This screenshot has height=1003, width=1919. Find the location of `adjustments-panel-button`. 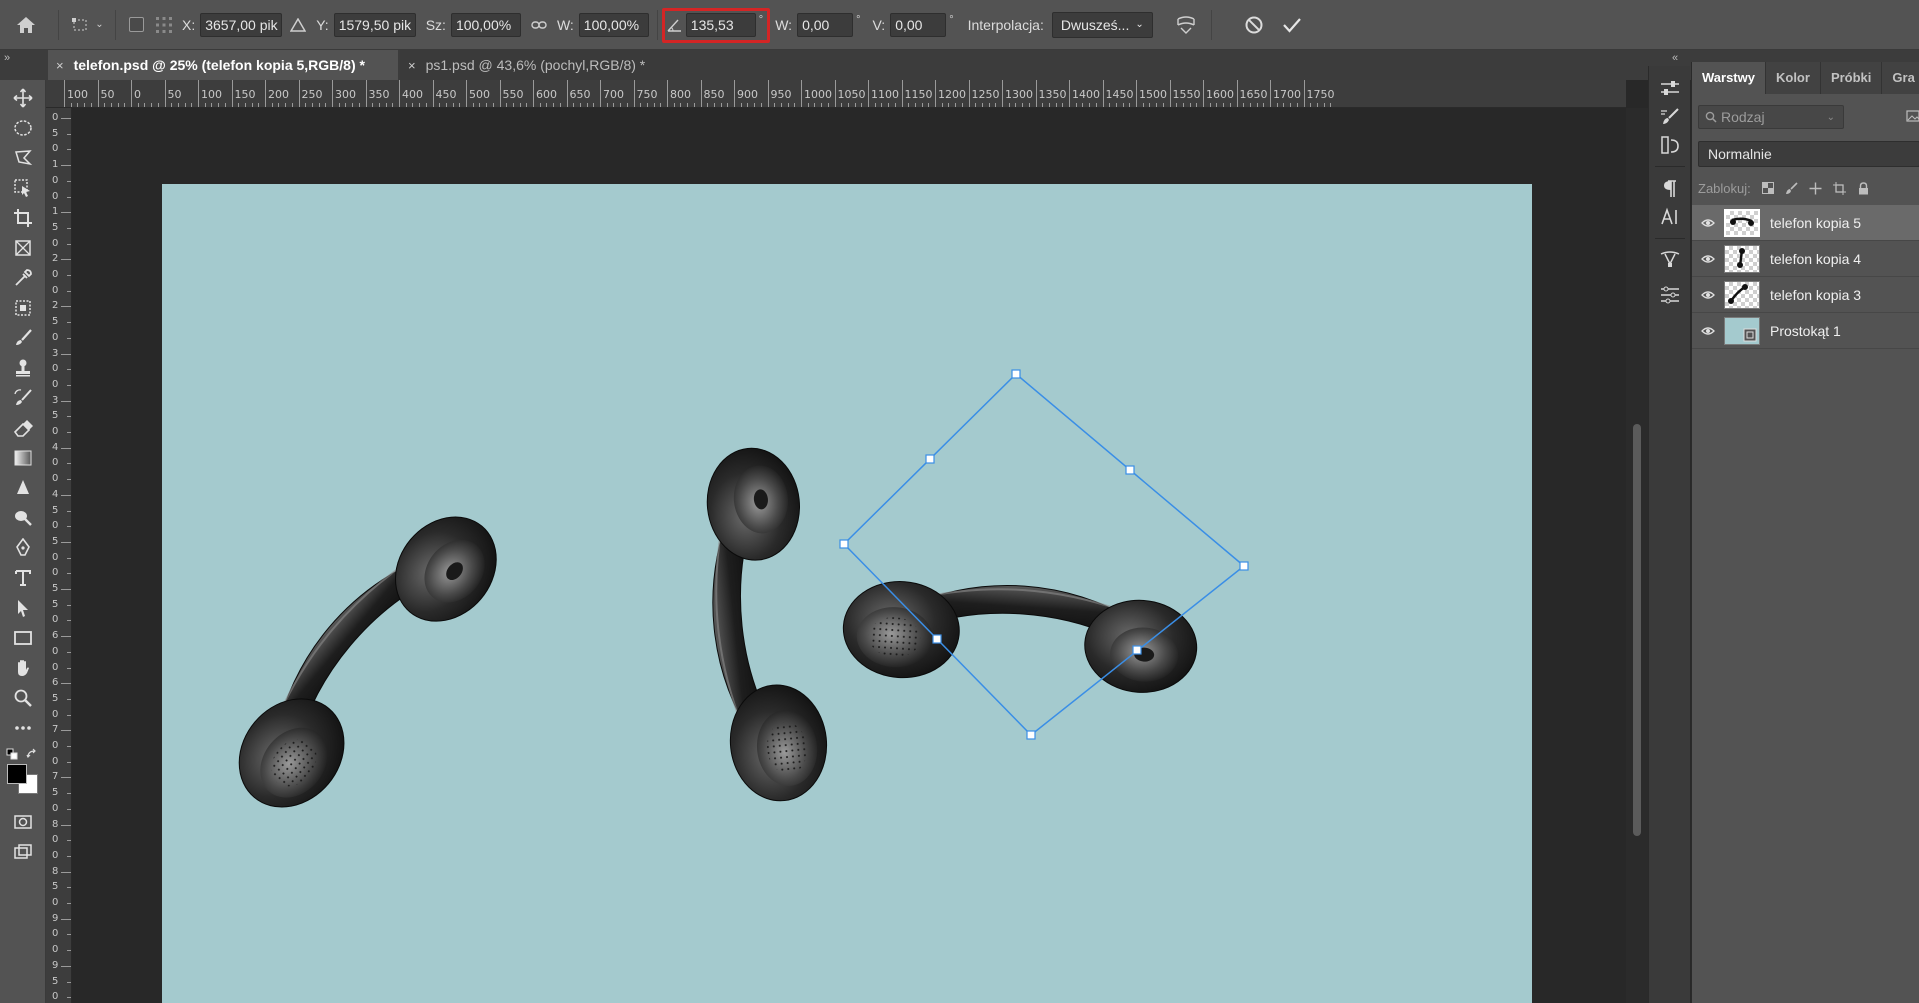

adjustments-panel-button is located at coordinates (1670, 295).